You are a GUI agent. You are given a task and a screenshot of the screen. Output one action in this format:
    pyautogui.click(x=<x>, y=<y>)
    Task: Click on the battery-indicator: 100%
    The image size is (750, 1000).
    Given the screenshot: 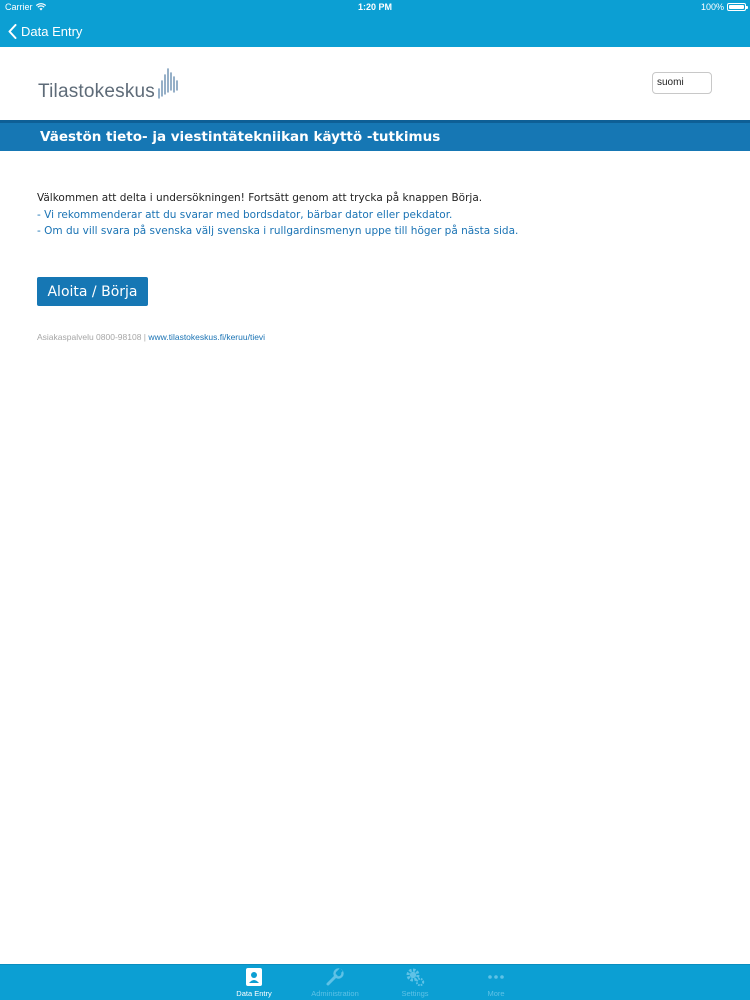 What is the action you would take?
    pyautogui.click(x=724, y=7)
    